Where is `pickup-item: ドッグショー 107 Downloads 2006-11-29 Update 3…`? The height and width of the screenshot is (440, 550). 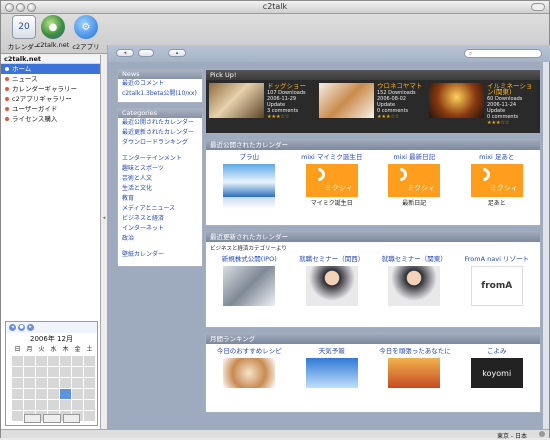 pickup-item: ドッグショー 107 Downloads 2006-11-29 Update 3… is located at coordinates (262, 104).